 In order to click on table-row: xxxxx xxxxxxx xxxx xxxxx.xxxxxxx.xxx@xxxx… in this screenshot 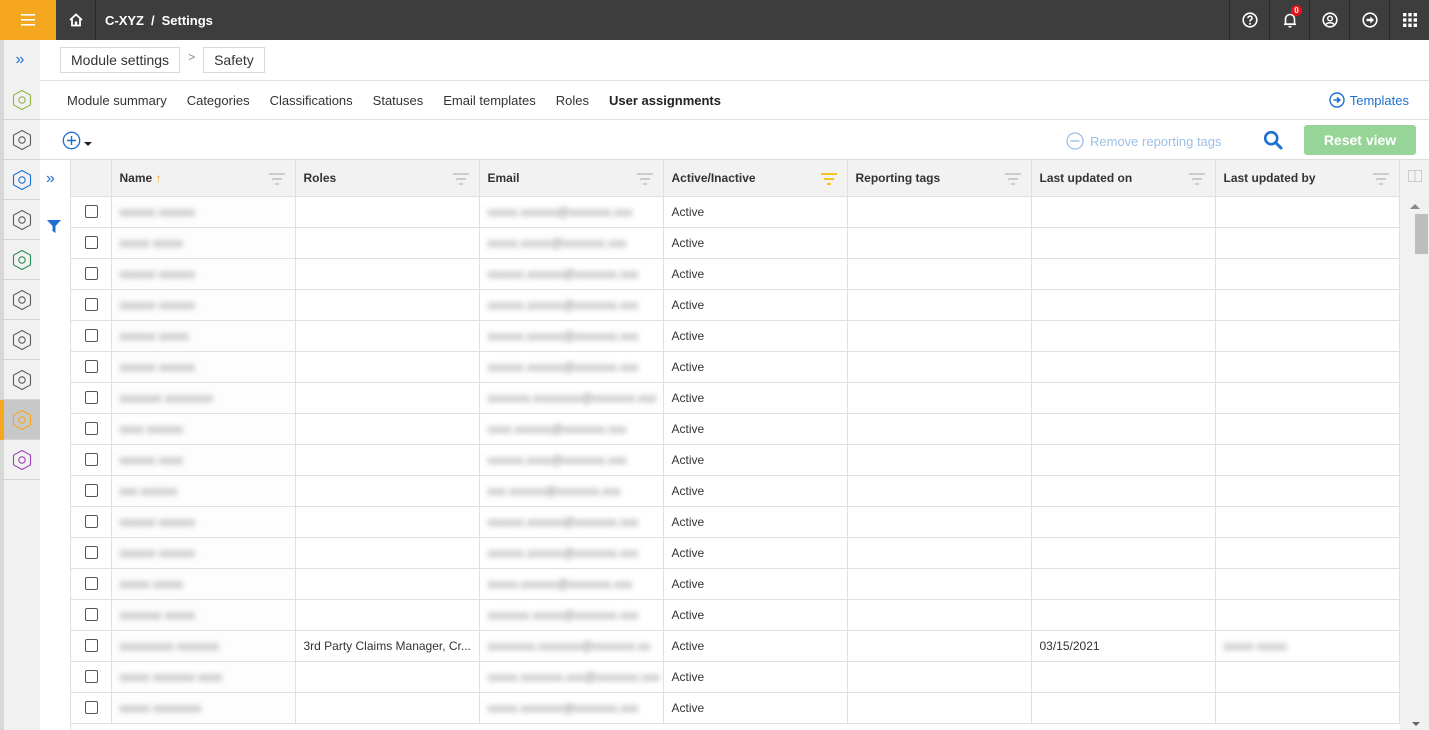, I will do `click(750, 677)`.